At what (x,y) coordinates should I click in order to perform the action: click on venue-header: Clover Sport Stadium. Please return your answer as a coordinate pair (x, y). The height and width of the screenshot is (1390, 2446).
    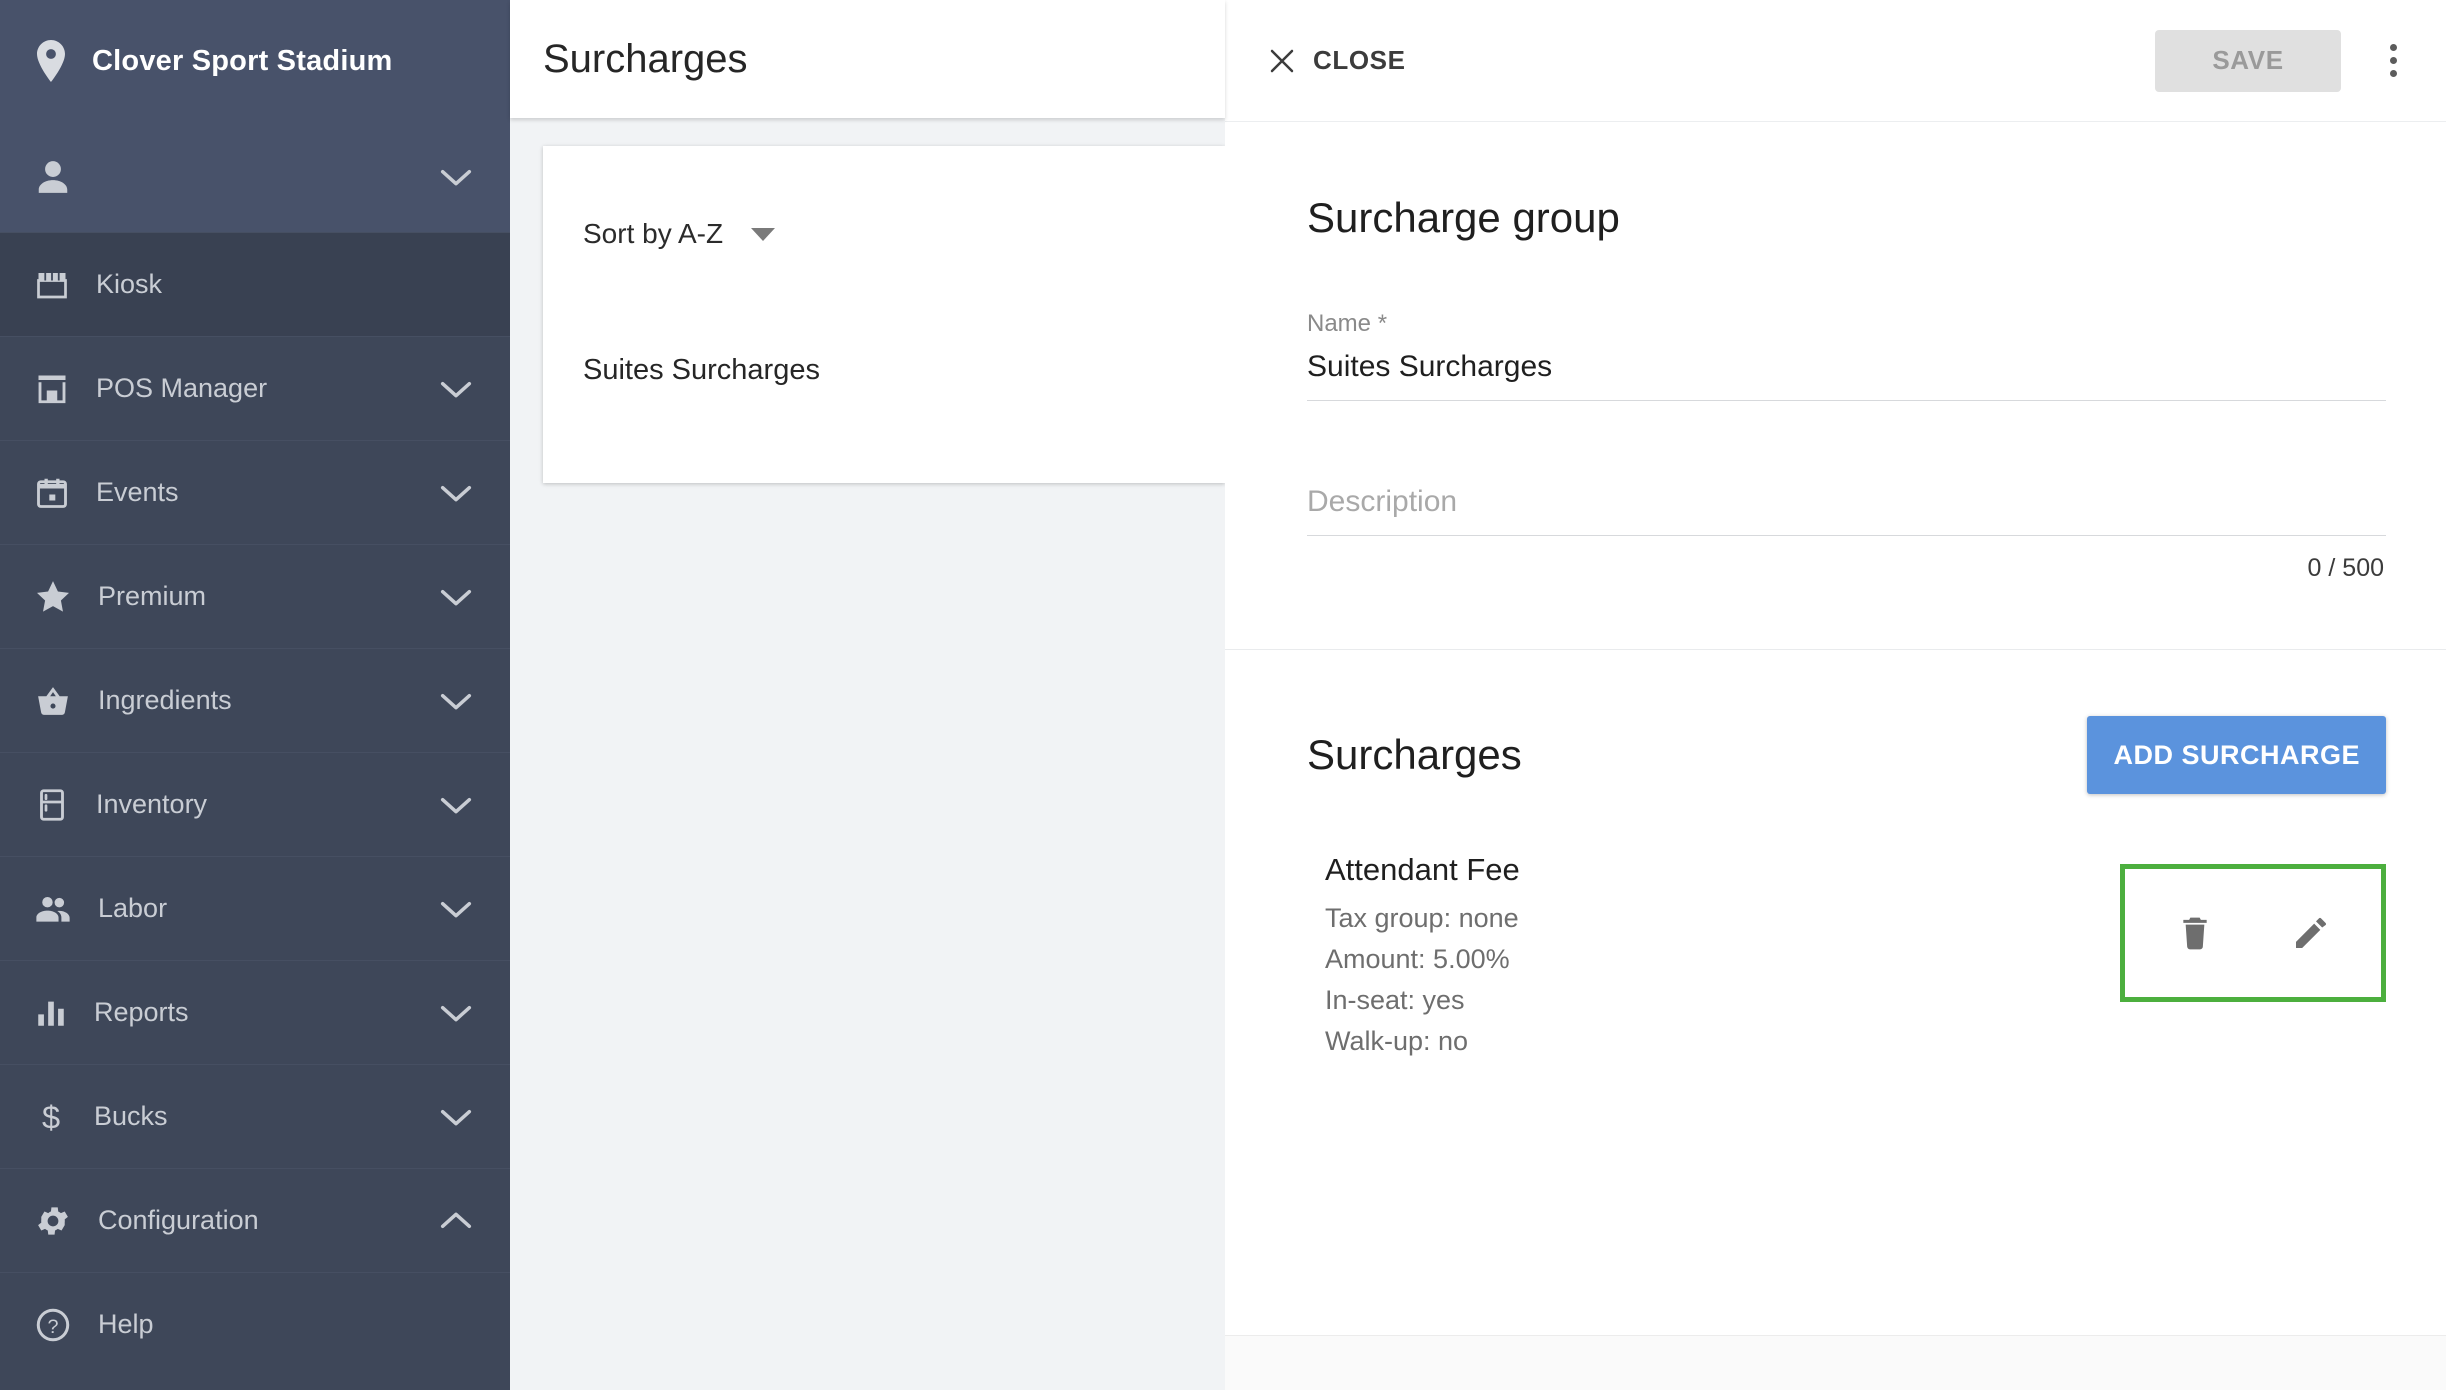
    Looking at the image, I should click on (255, 61).